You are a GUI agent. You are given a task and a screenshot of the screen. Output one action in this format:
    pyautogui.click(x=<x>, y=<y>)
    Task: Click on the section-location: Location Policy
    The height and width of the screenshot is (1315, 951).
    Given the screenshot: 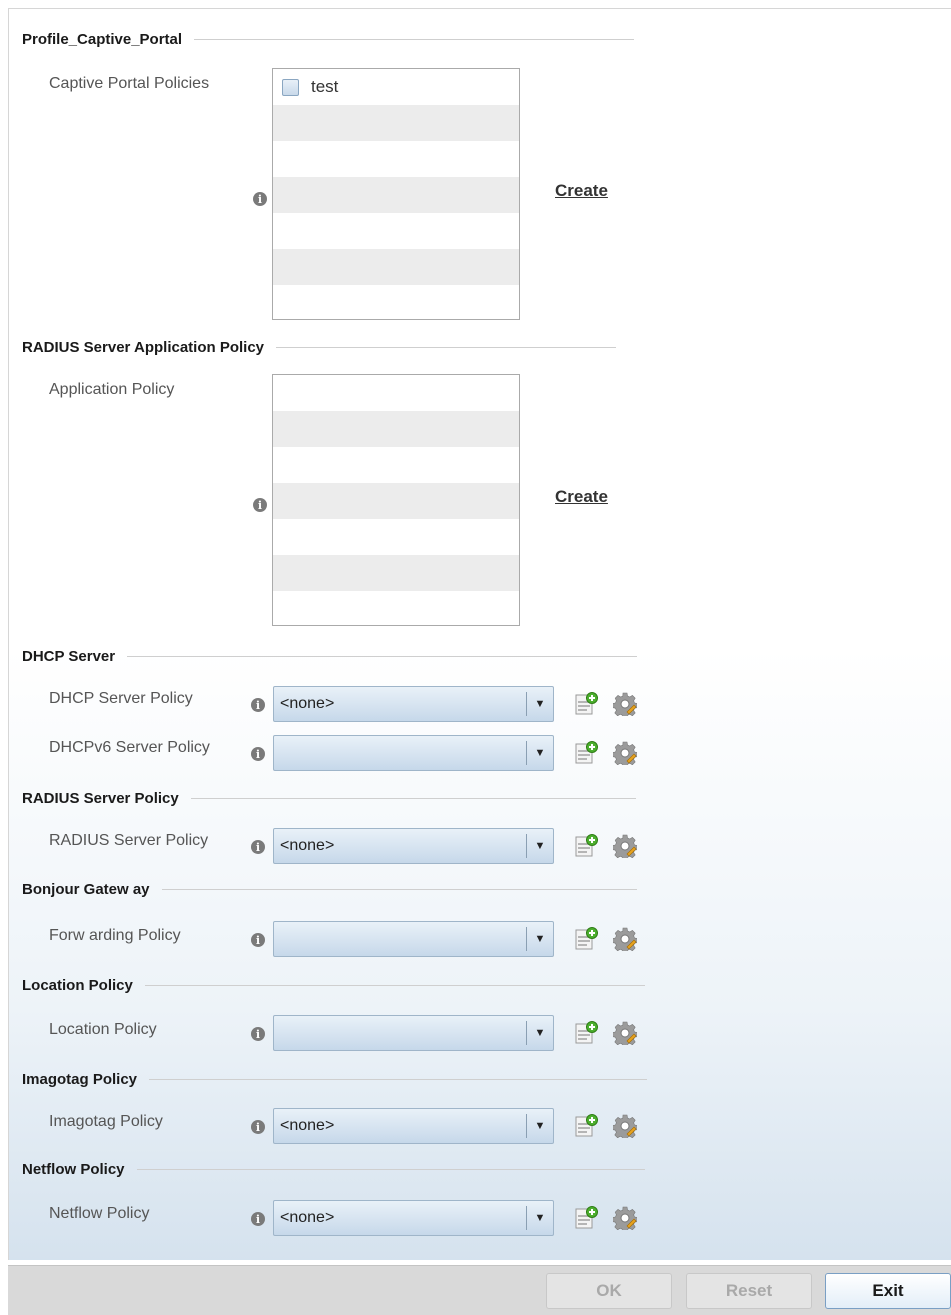 What is the action you would take?
    pyautogui.click(x=333, y=985)
    